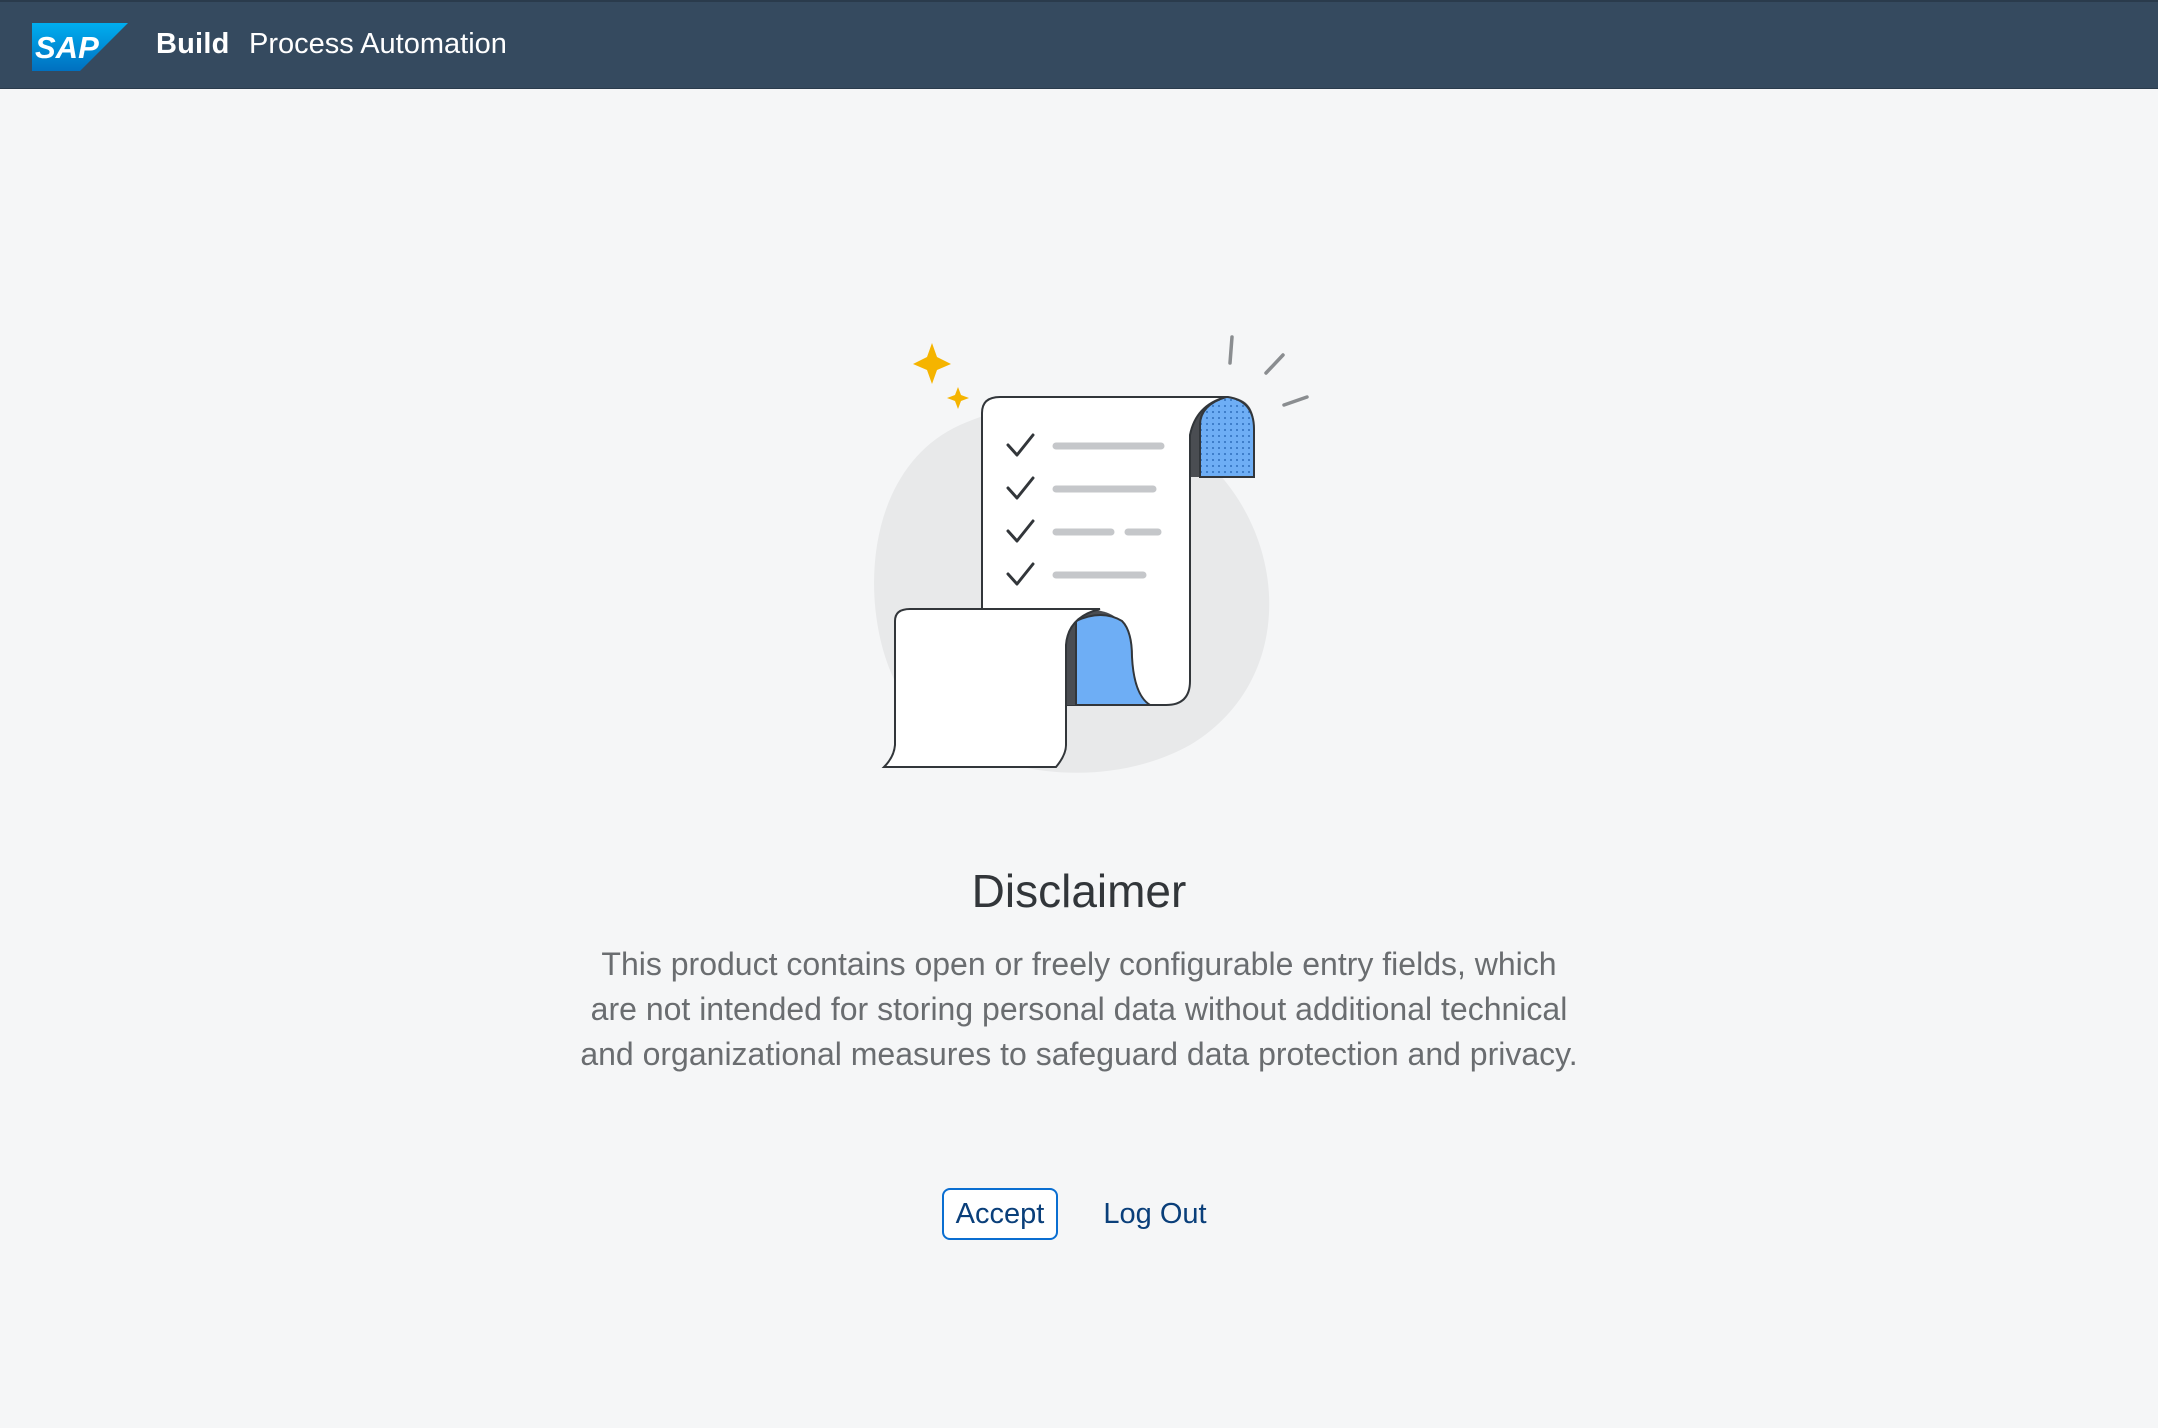 Image resolution: width=2158 pixels, height=1428 pixels. What do you see at coordinates (1079, 44) in the screenshot?
I see `shell-bar: SAP Build Process Automation` at bounding box center [1079, 44].